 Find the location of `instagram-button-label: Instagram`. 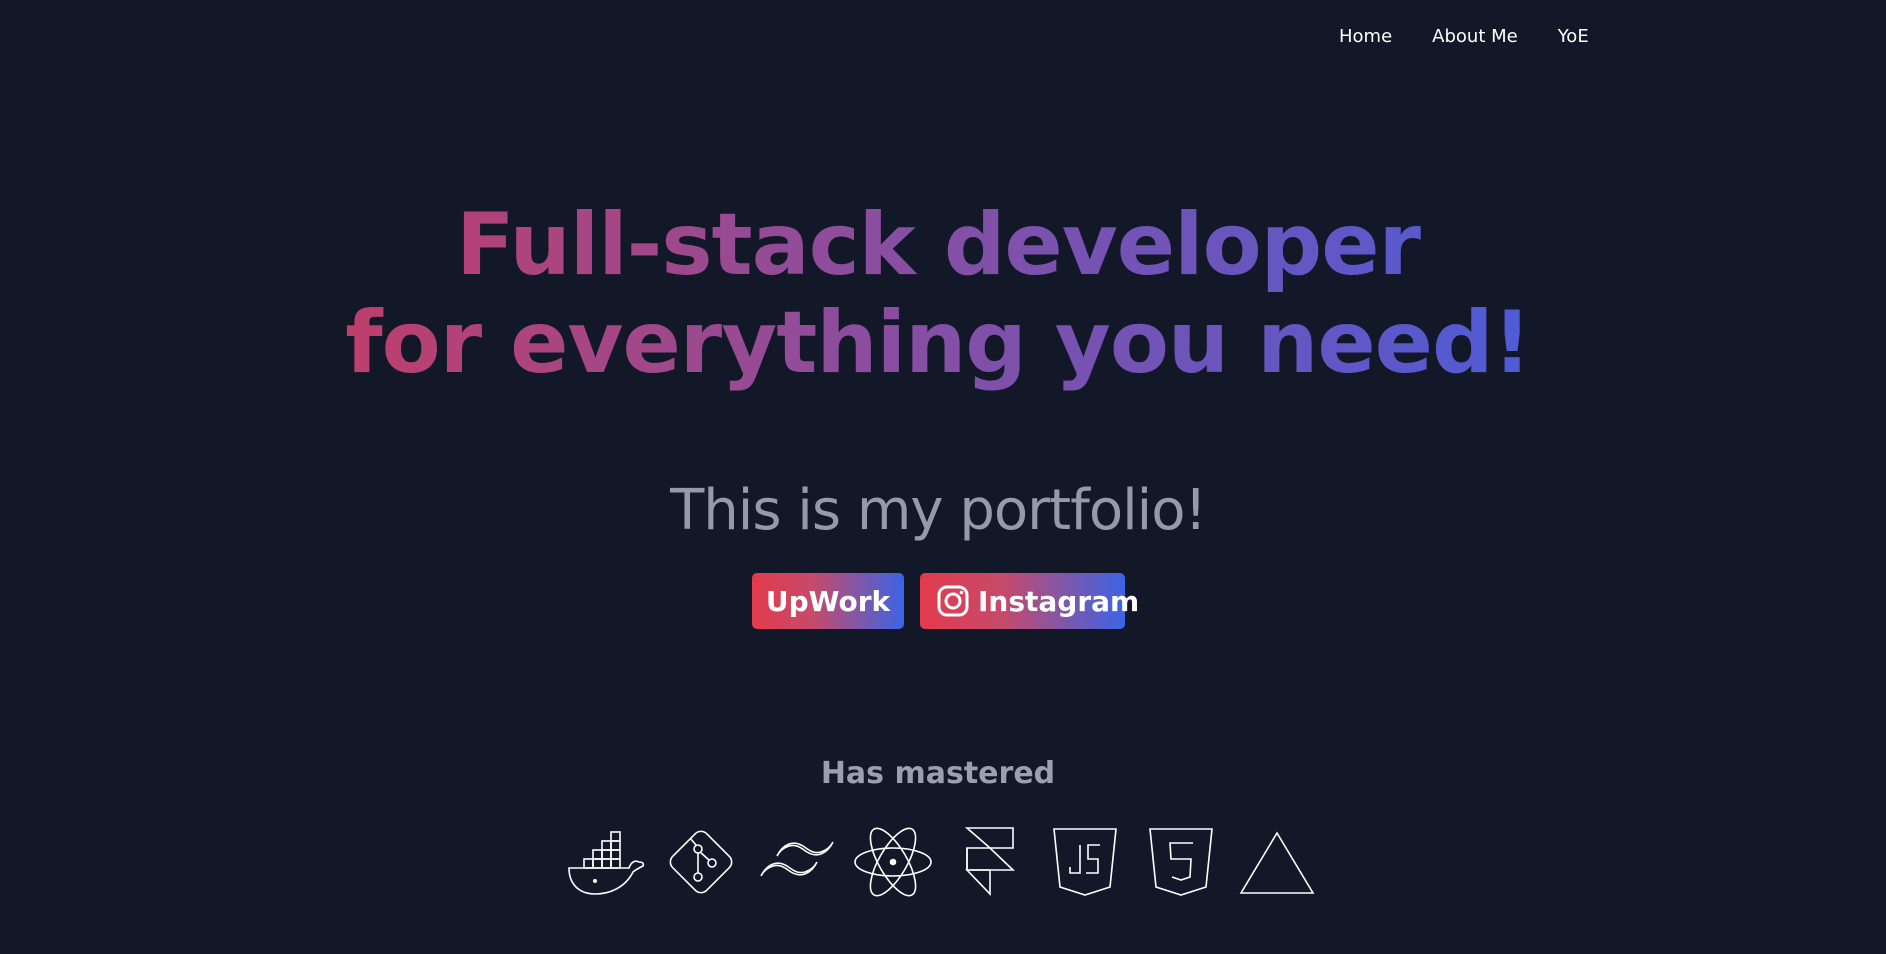

instagram-button-label: Instagram is located at coordinates (1059, 601).